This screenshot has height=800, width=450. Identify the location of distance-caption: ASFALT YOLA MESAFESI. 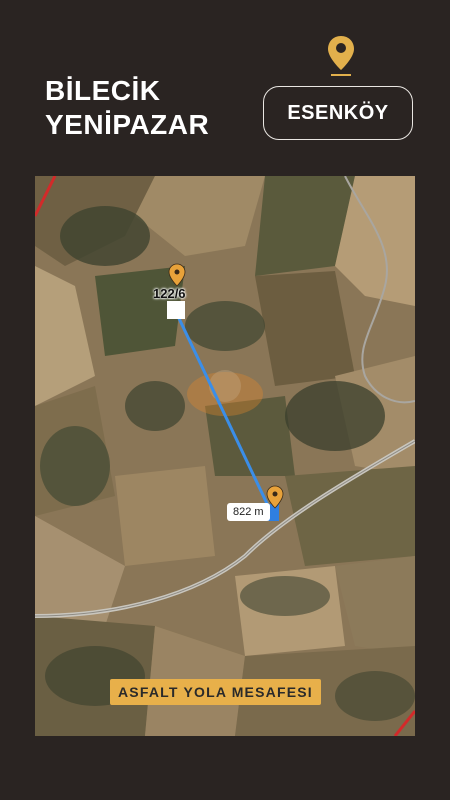
(215, 692).